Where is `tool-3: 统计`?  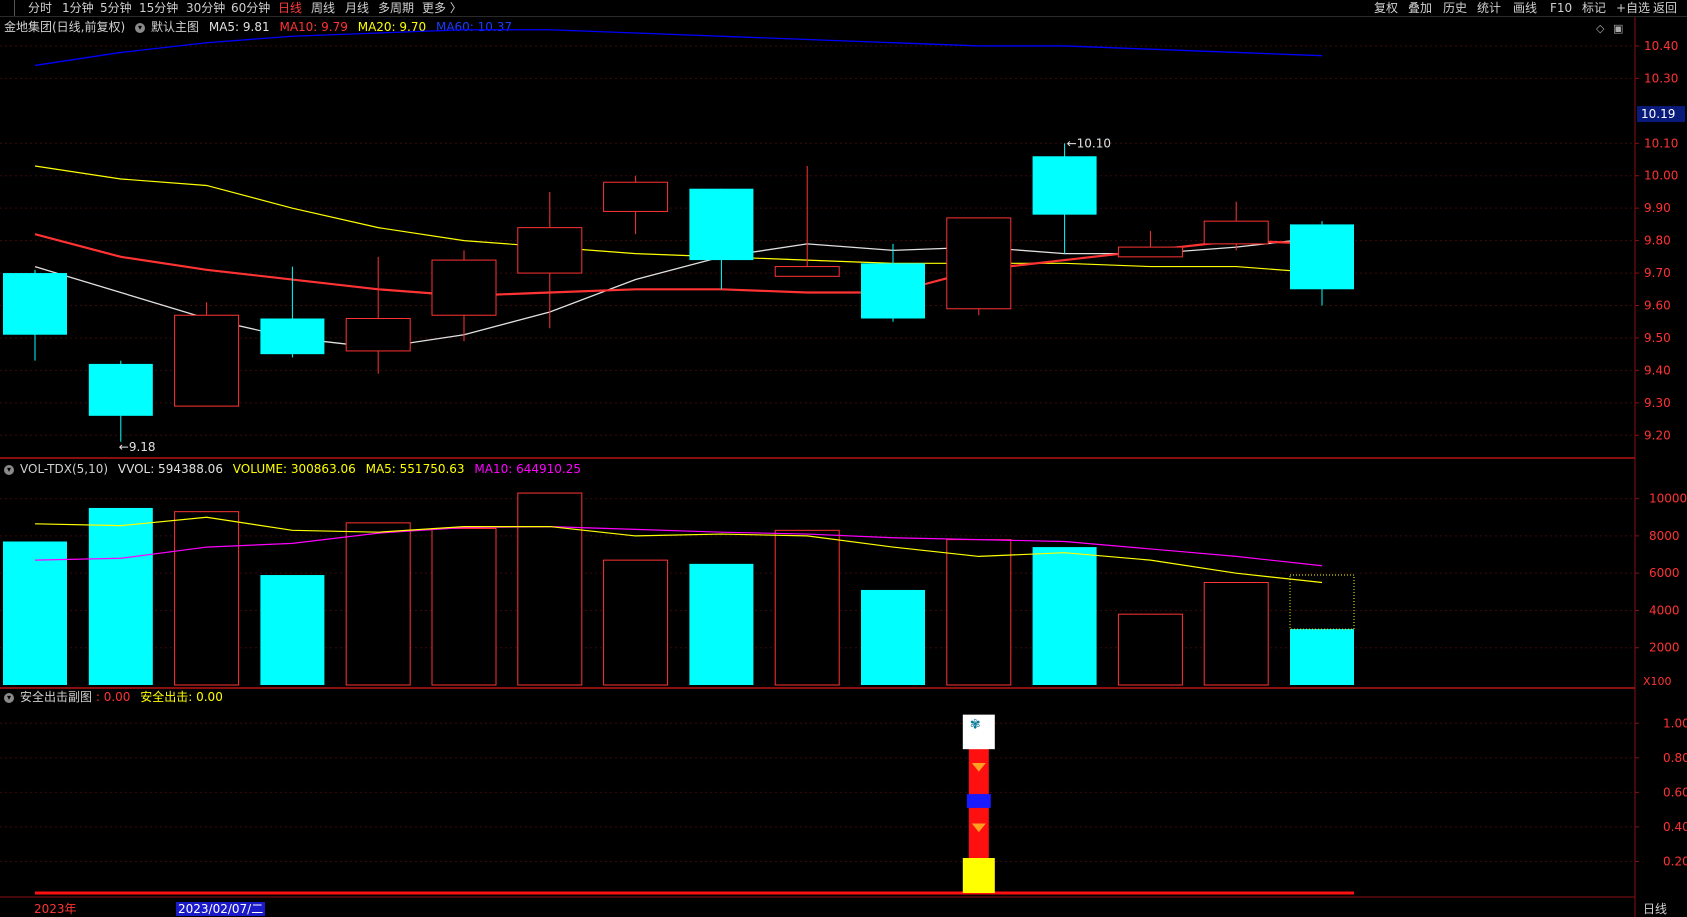
tool-3: 统计 is located at coordinates (1489, 8).